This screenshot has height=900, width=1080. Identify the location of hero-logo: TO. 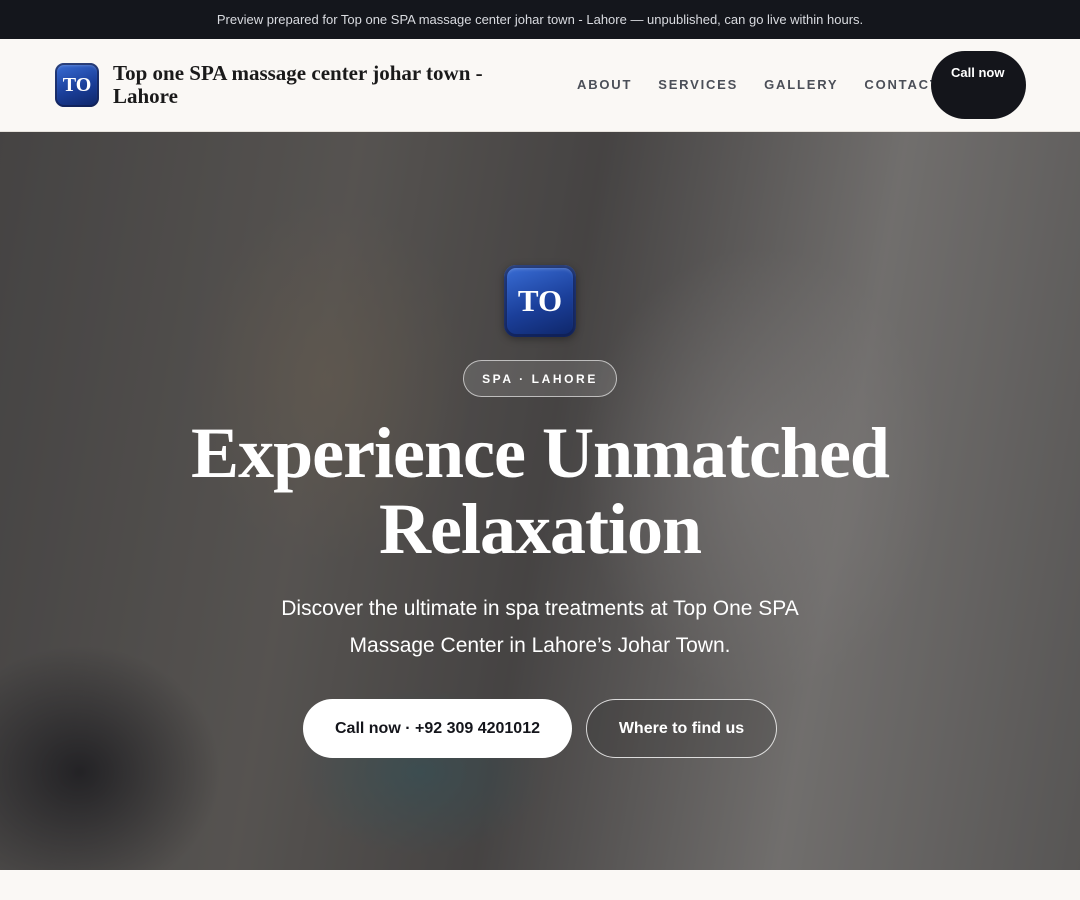
(540, 301).